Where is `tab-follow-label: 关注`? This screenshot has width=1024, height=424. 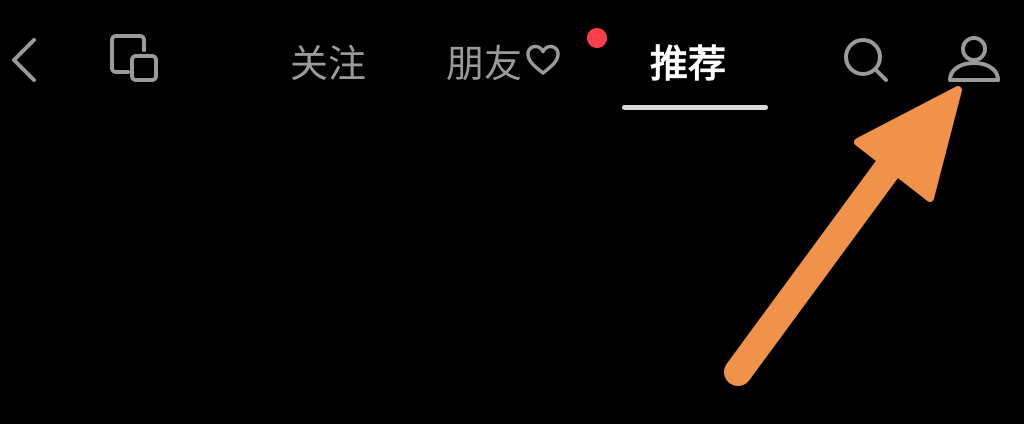
tab-follow-label: 关注 is located at coordinates (328, 64).